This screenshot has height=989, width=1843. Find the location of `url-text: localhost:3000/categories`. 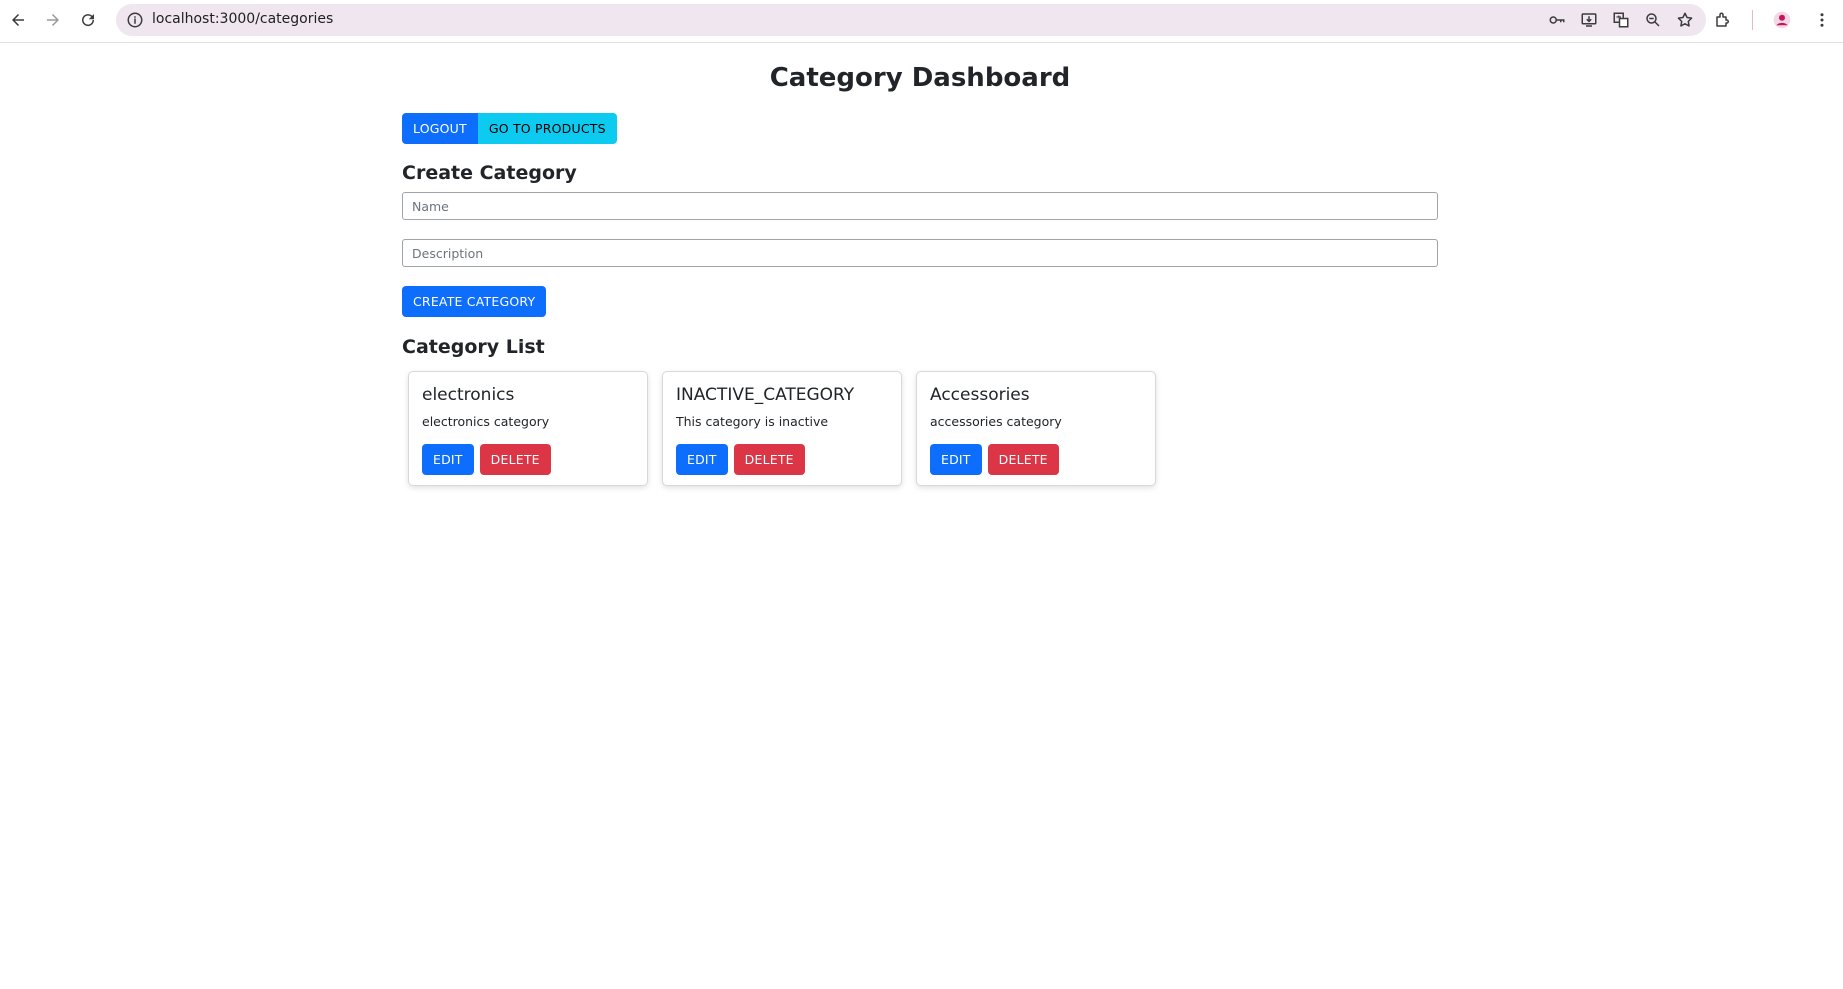

url-text: localhost:3000/categories is located at coordinates (242, 19).